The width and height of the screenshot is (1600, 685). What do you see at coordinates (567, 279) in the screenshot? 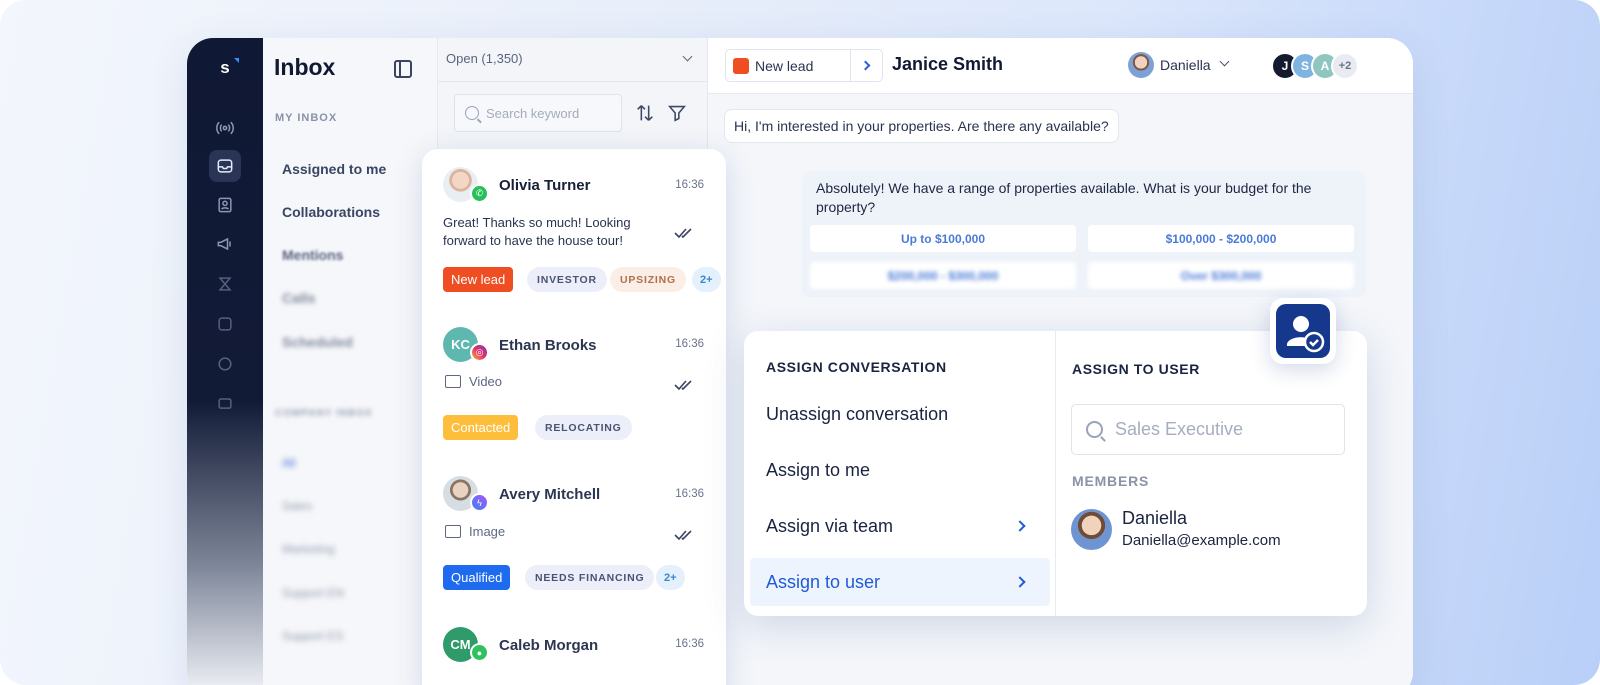
I see `label-tag: INVESTOR` at bounding box center [567, 279].